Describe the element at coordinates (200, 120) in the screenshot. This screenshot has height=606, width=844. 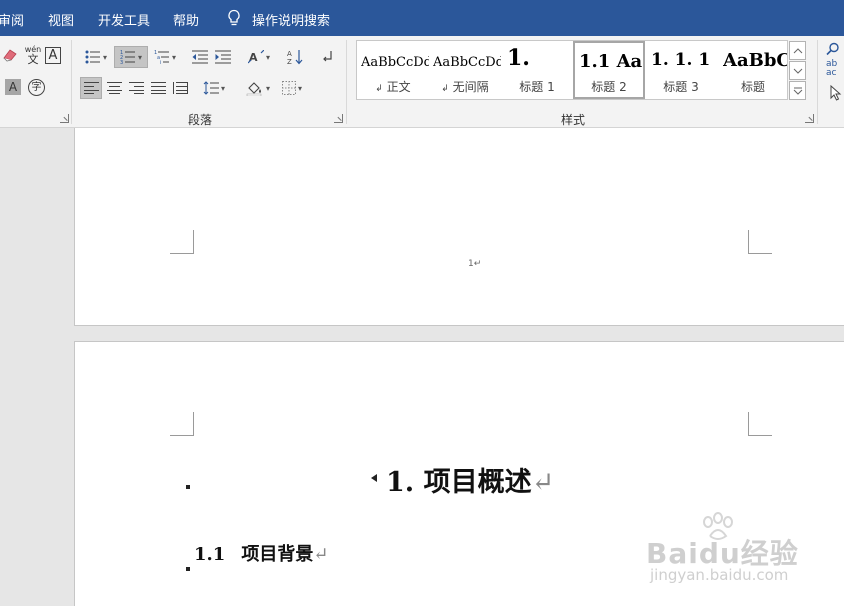
I see `paragraph-group-label: 段落` at that location.